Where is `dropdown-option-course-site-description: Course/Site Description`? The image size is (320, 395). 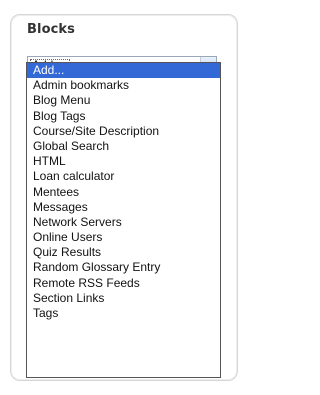
dropdown-option-course-site-description: Course/Site Description is located at coordinates (123, 131).